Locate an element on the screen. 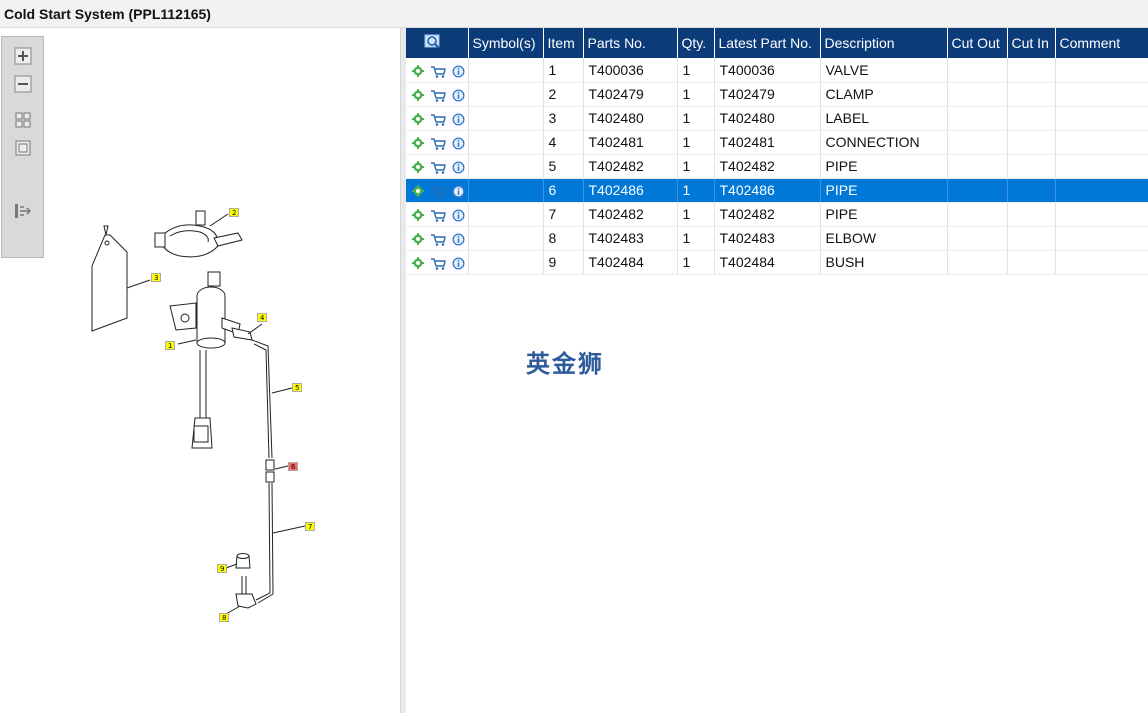 This screenshot has height=713, width=1148. callout-2: 2 is located at coordinates (234, 212).